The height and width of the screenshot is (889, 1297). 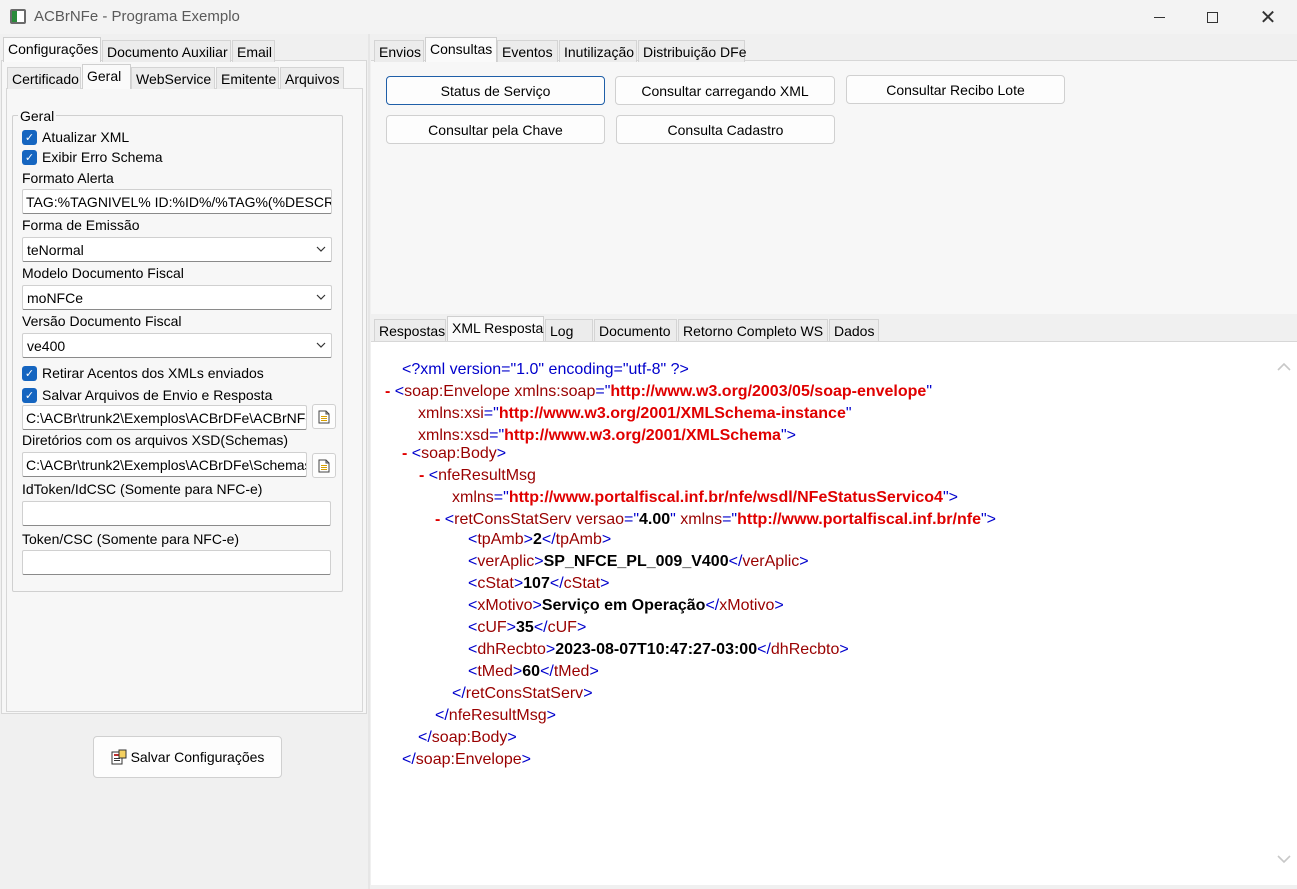 What do you see at coordinates (131, 539) in the screenshot?
I see `token-label: Token/CSC (Somente para NFC-e)` at bounding box center [131, 539].